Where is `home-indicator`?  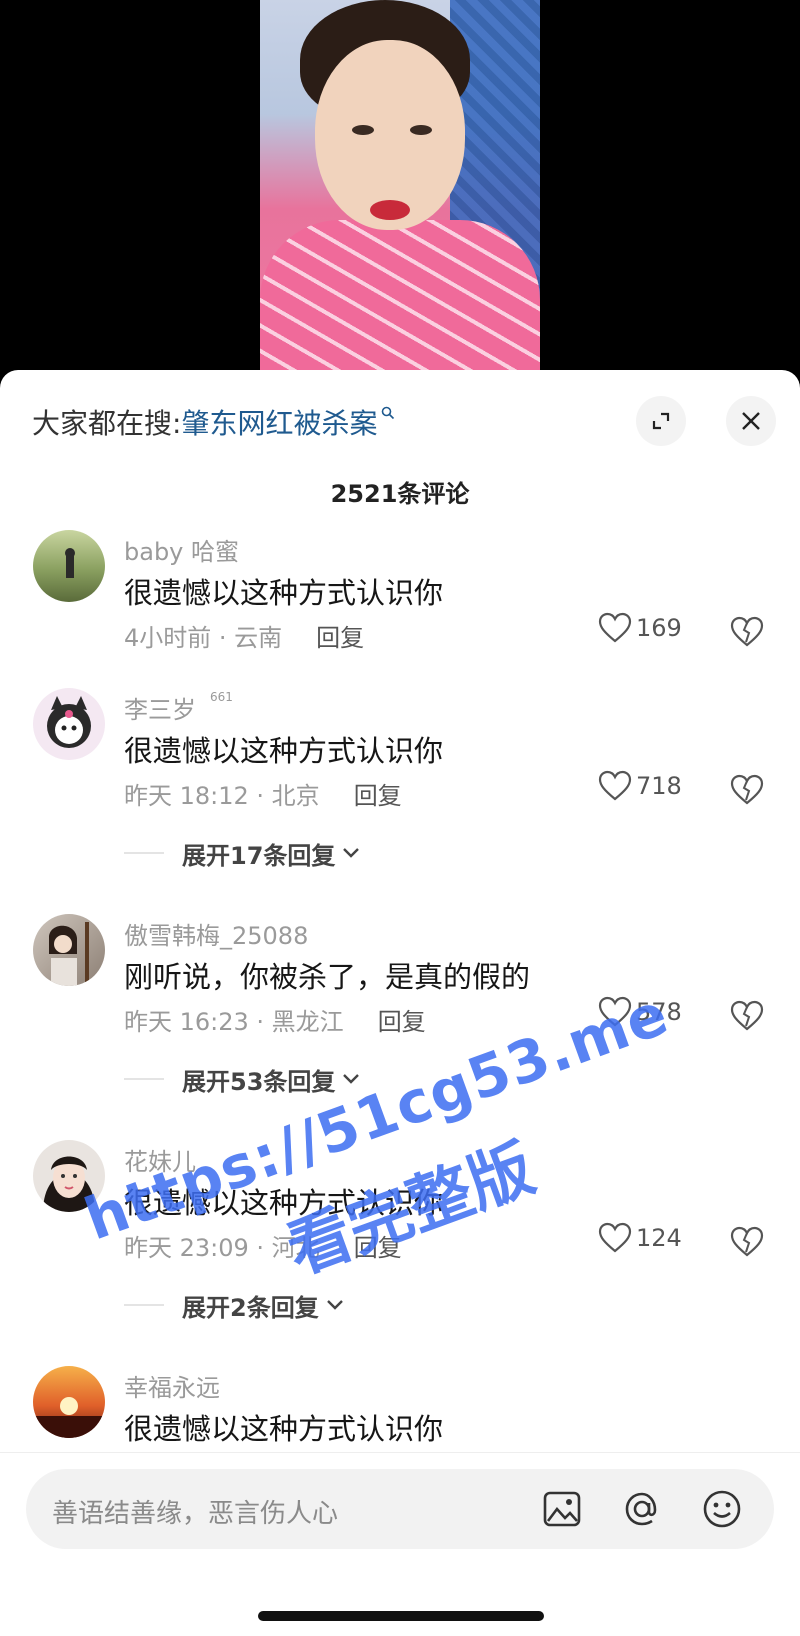
home-indicator is located at coordinates (401, 1616).